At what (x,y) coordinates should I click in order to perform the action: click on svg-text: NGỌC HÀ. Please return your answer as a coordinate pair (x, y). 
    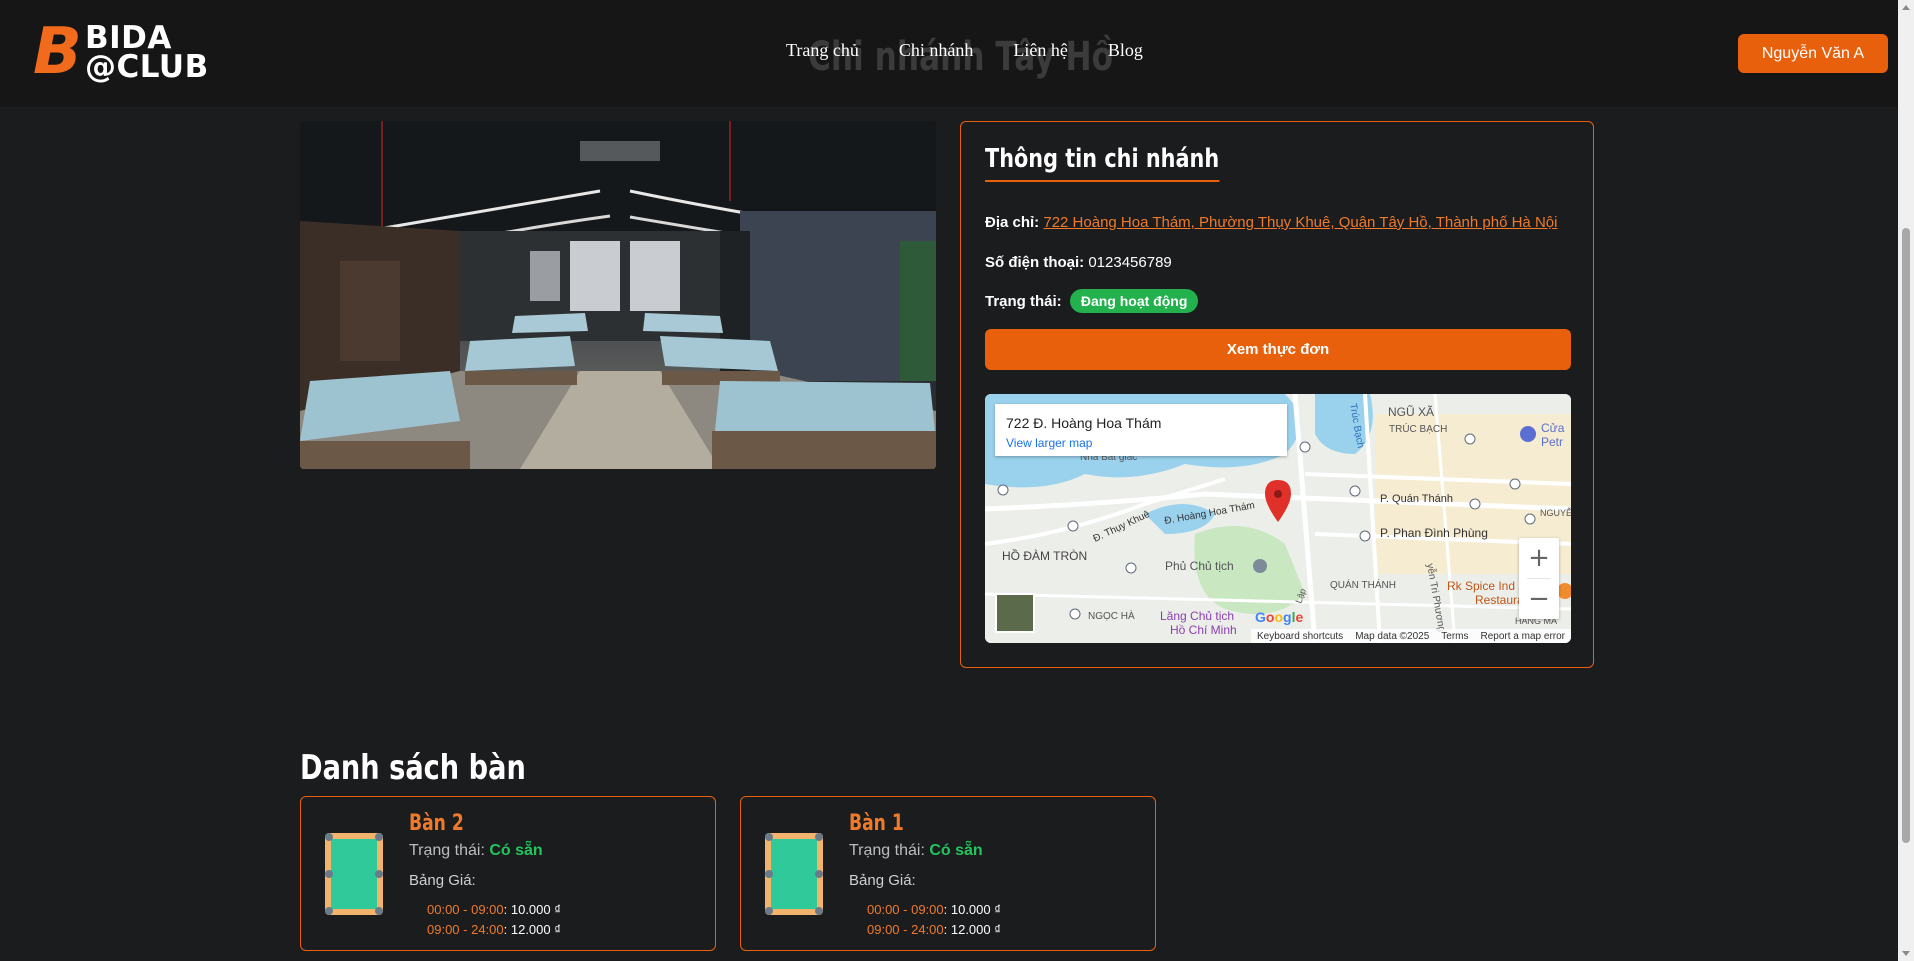
    Looking at the image, I should click on (1111, 615).